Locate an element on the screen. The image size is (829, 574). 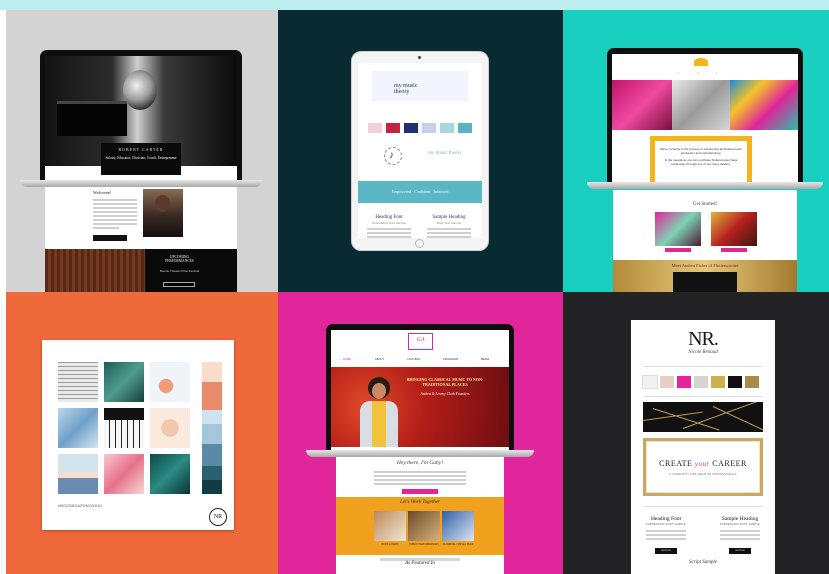
performer-photo is located at coordinates (378, 411).